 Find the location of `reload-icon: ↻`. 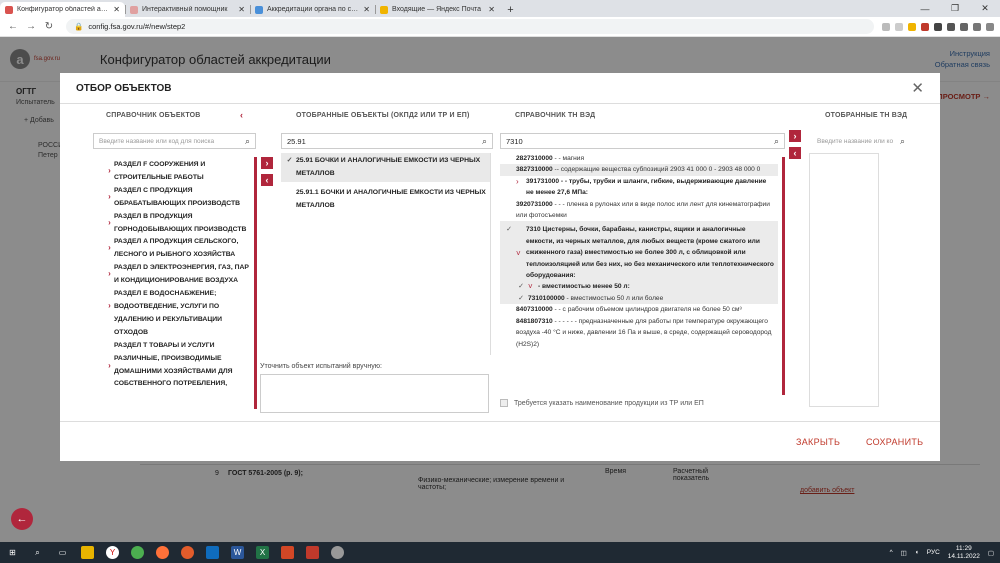

reload-icon: ↻ is located at coordinates (49, 26).